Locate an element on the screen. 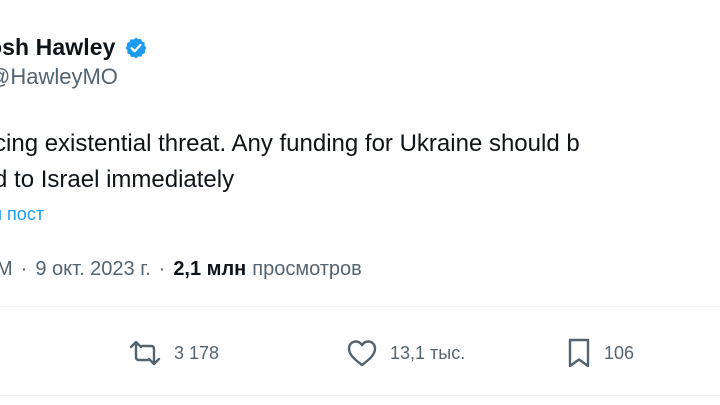 The image size is (720, 405). views-count: 2,1 млн is located at coordinates (210, 269).